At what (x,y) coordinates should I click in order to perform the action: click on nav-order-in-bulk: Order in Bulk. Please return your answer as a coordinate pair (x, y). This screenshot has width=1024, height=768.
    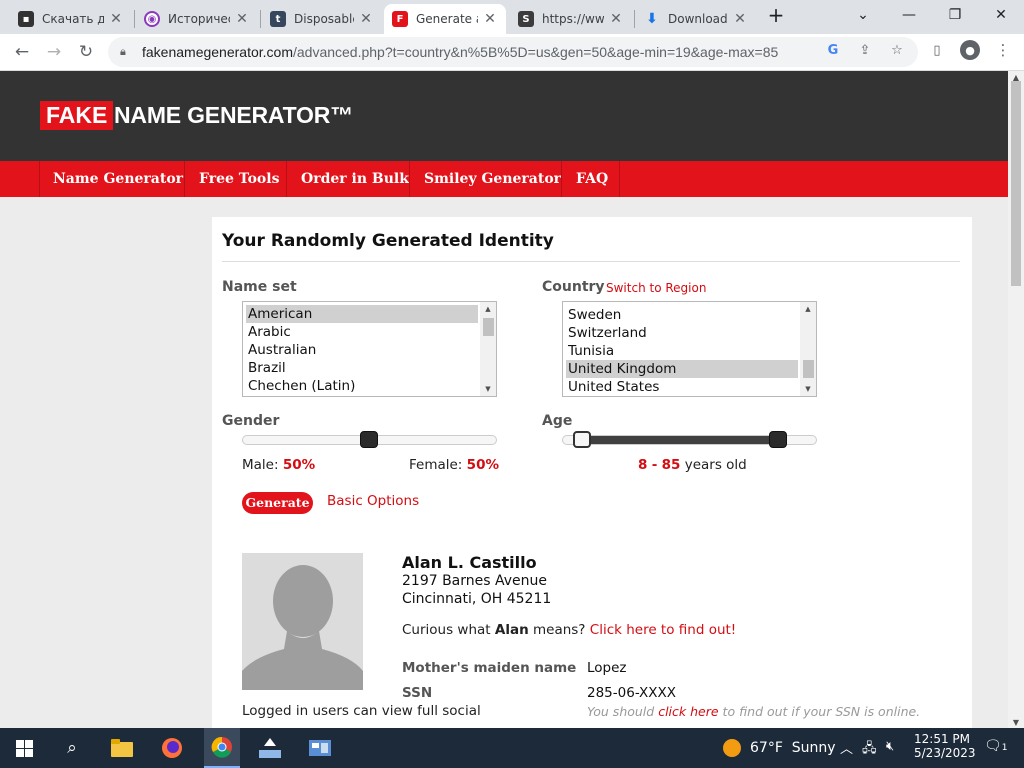
    Looking at the image, I should click on (355, 179).